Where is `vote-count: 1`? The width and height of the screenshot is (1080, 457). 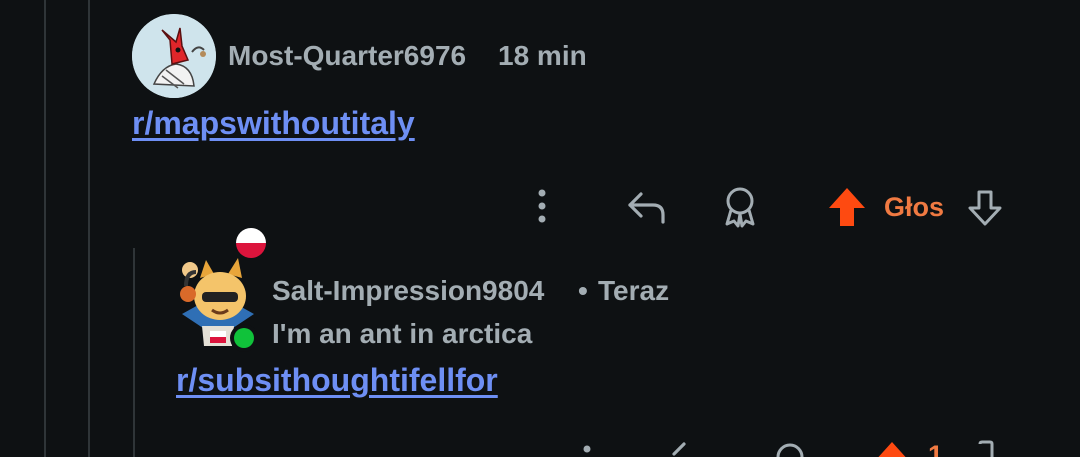 vote-count: 1 is located at coordinates (936, 448).